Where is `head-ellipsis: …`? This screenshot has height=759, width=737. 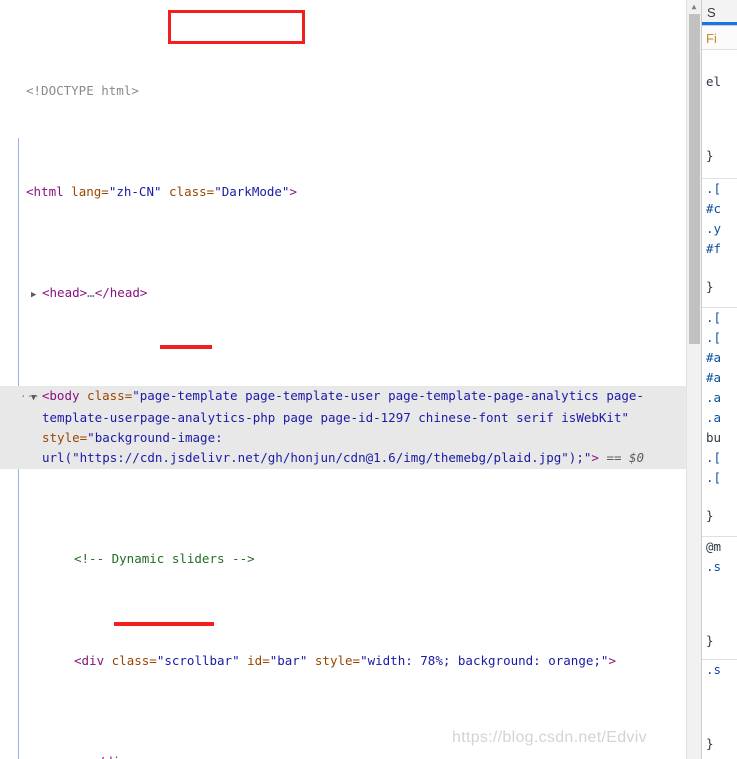
head-ellipsis: … is located at coordinates (91, 292).